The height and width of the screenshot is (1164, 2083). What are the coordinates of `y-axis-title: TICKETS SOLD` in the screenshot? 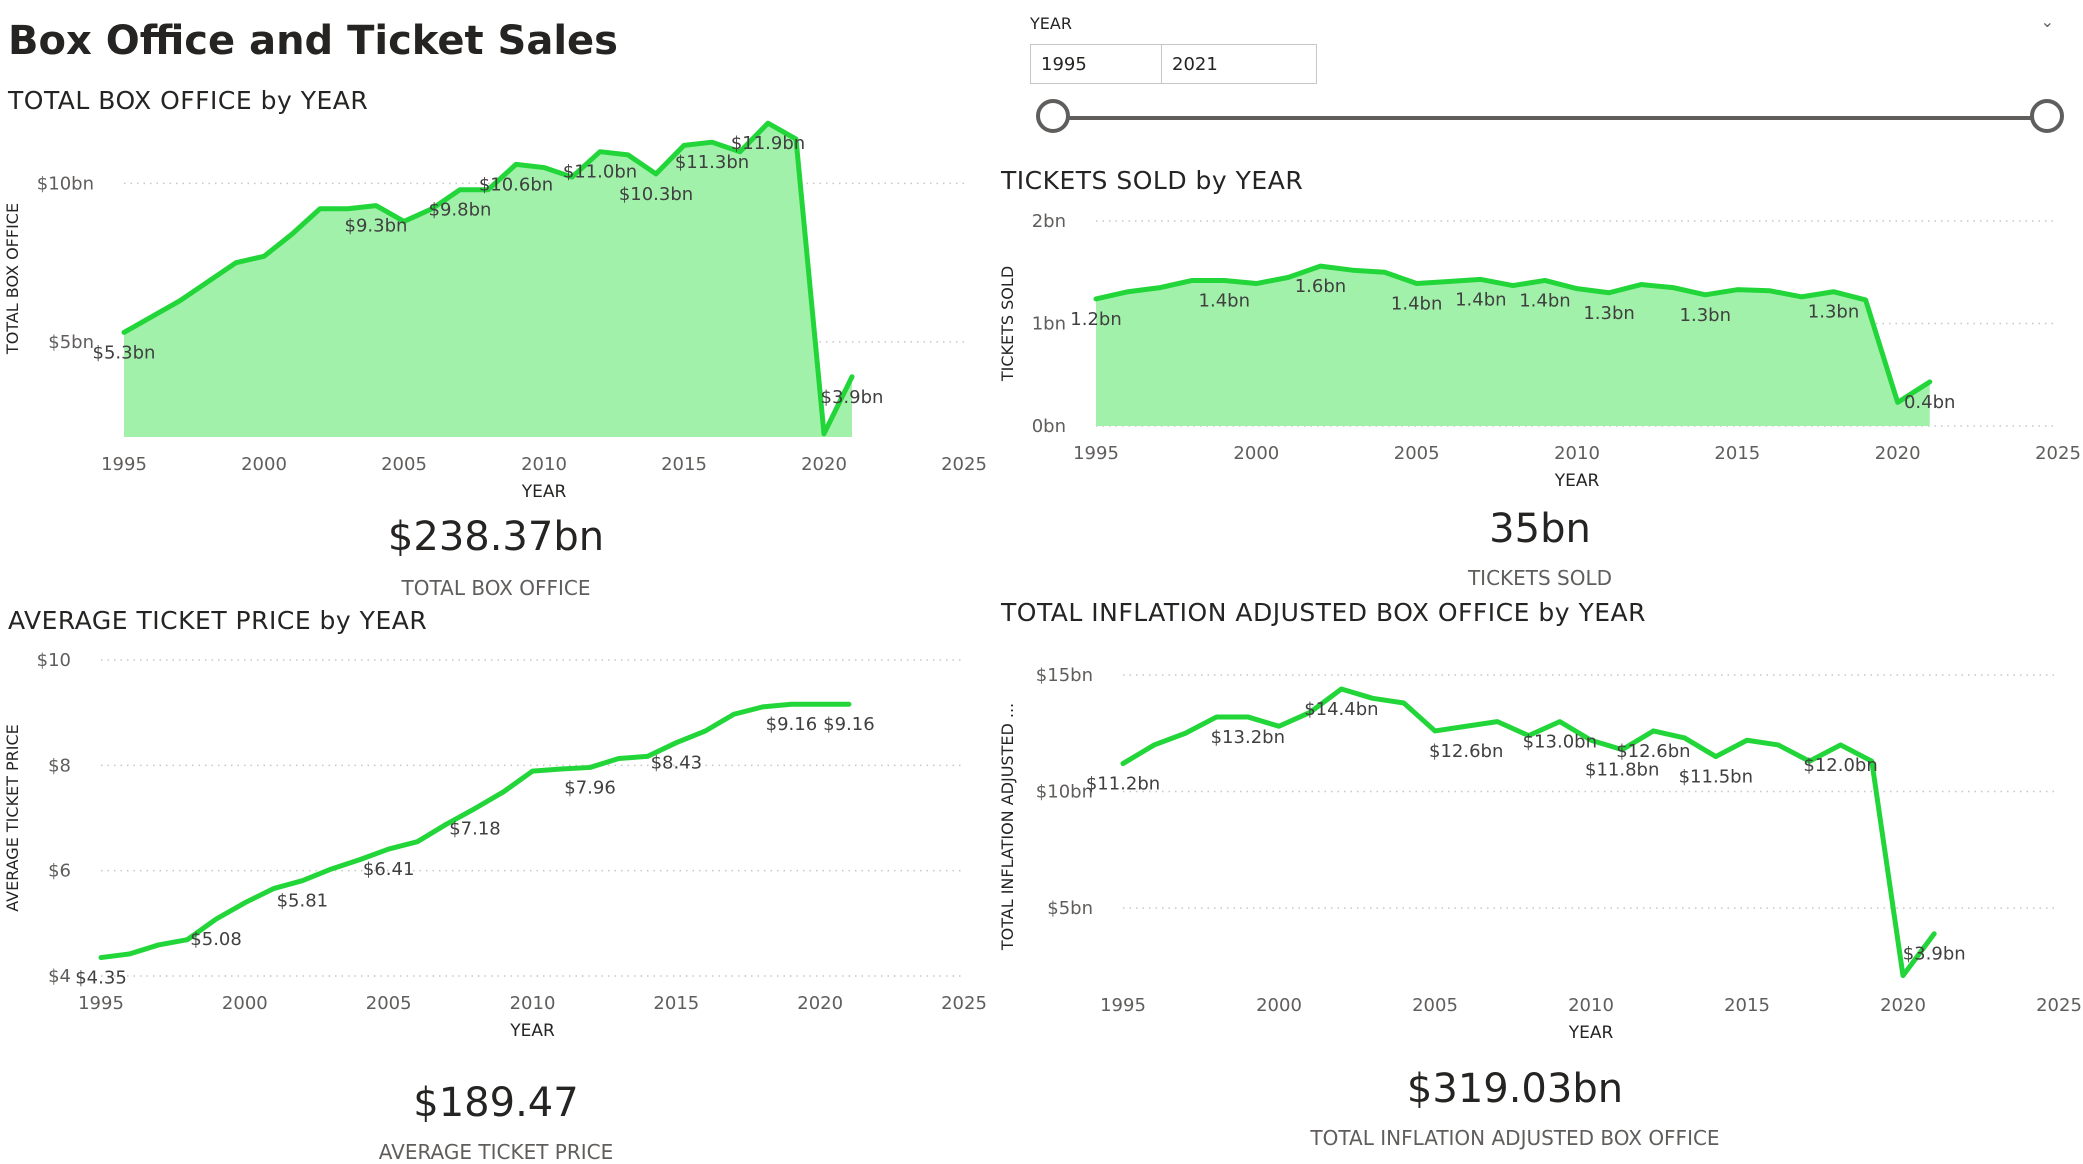 It's located at (1007, 324).